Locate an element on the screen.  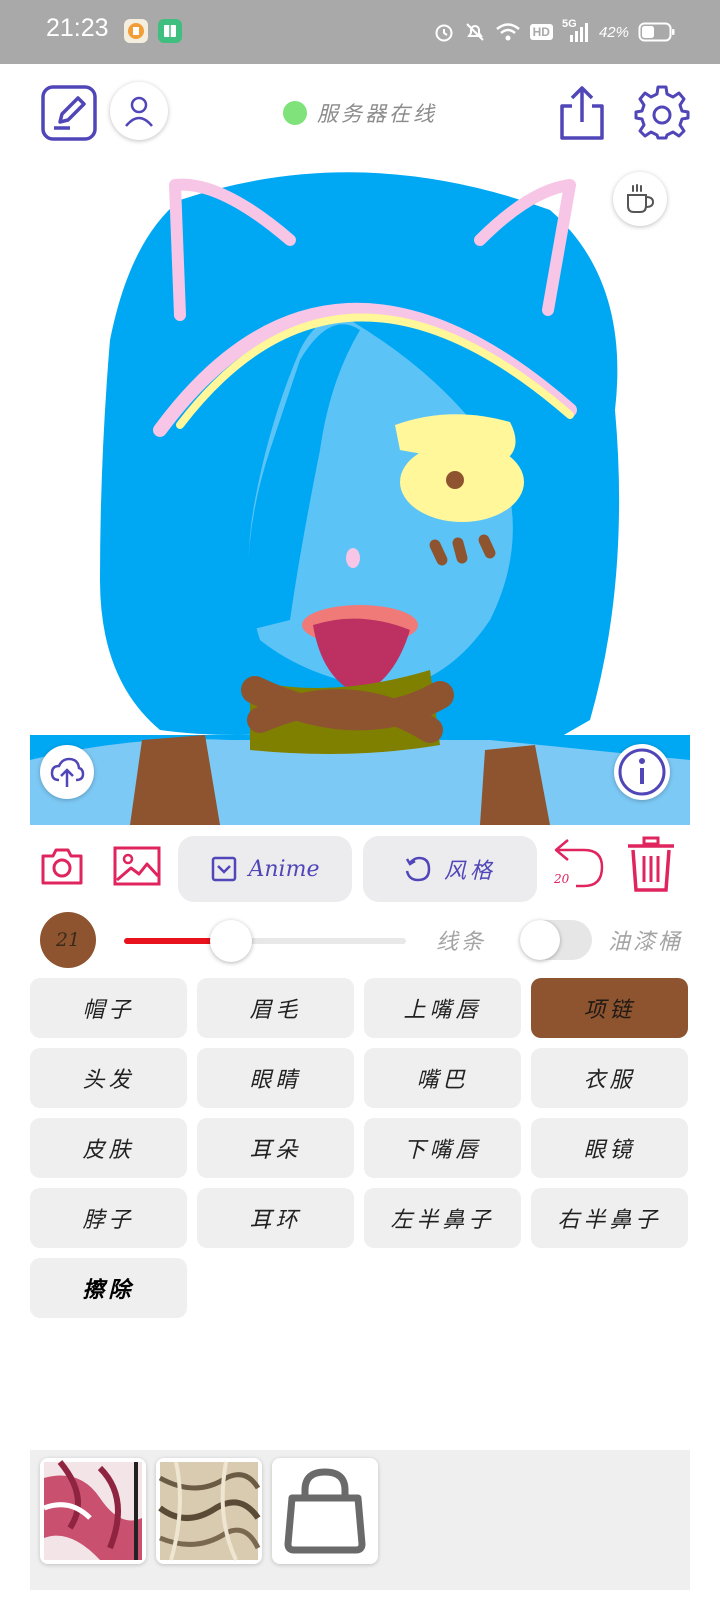
part-button: 帽子 is located at coordinates (108, 1008).